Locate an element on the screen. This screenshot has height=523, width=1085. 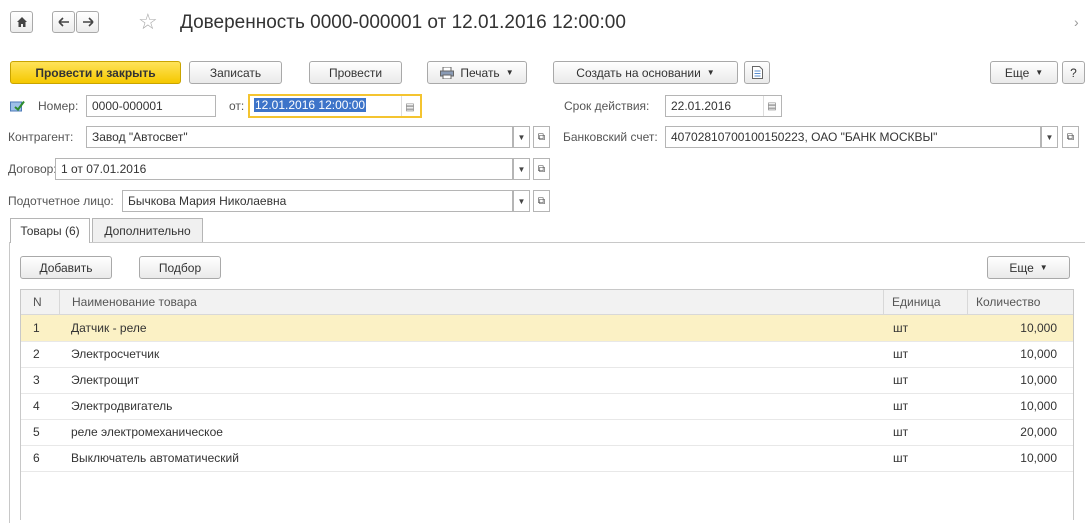
table-more-label: Еще is located at coordinates (1021, 267).